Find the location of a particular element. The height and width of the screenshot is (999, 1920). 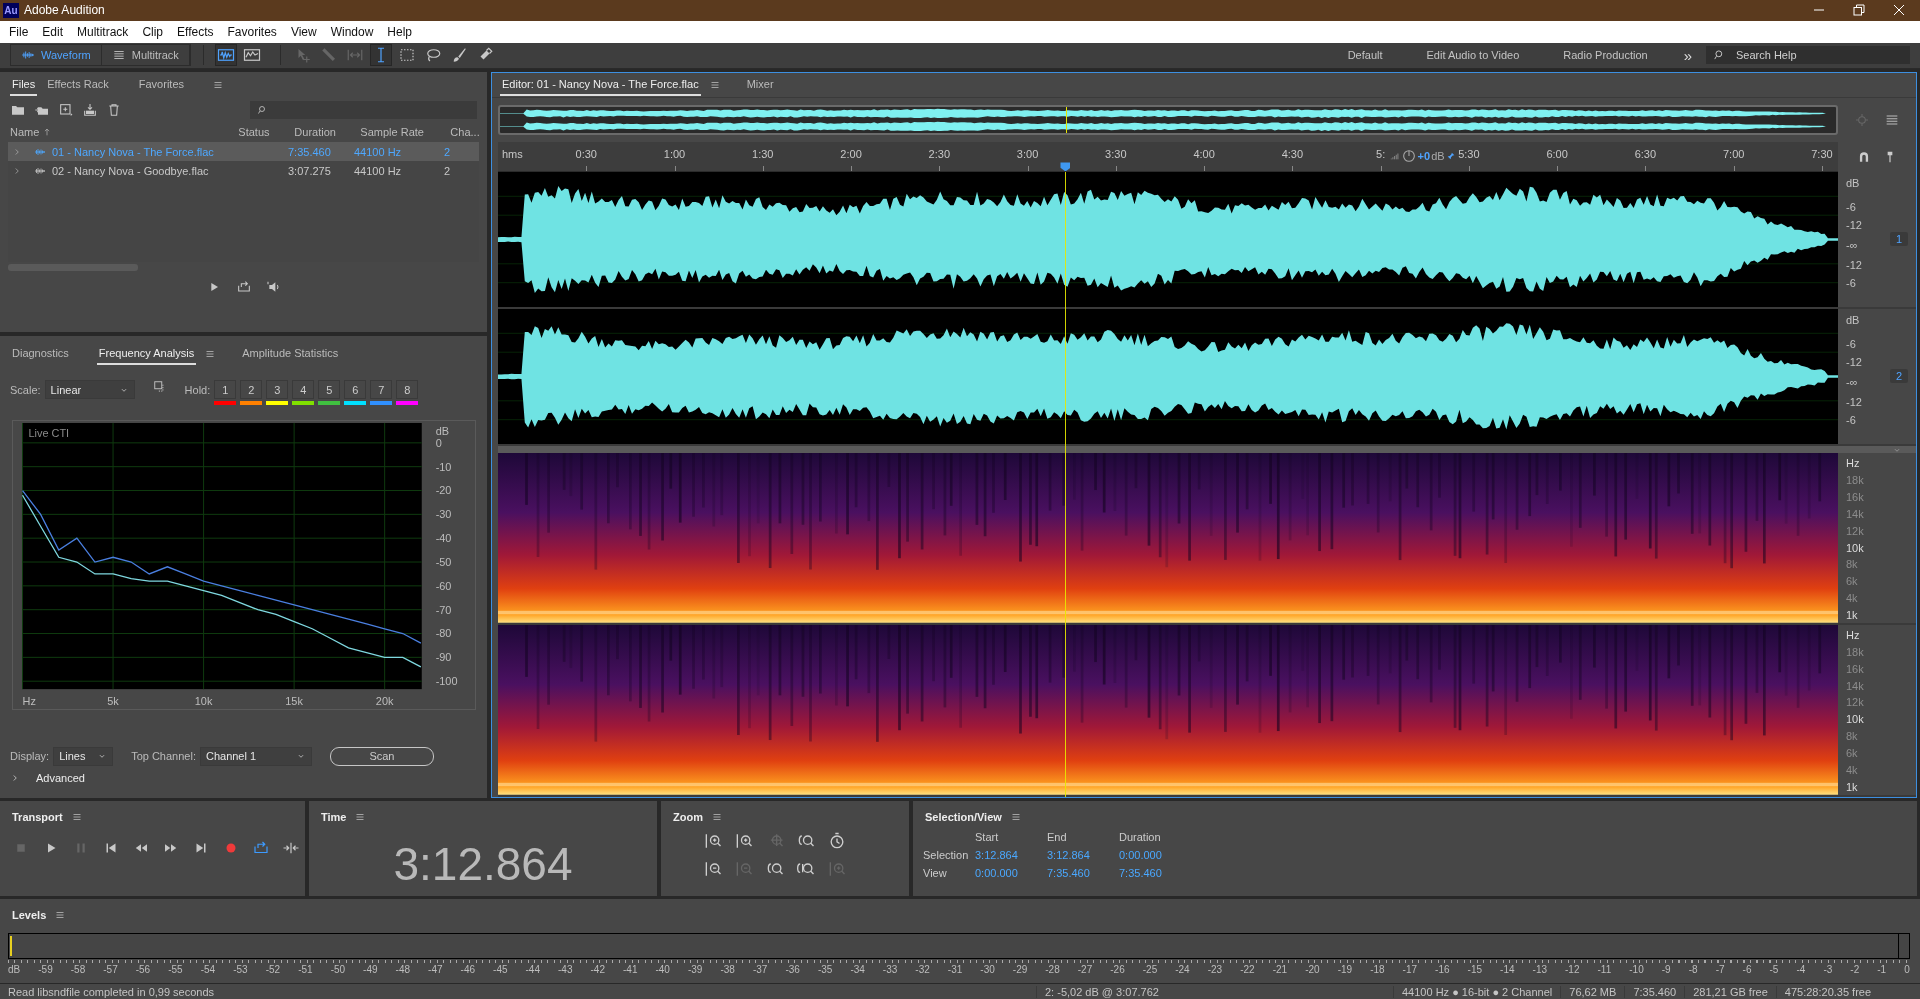

scale-dropdown: Linear is located at coordinates (89, 390).